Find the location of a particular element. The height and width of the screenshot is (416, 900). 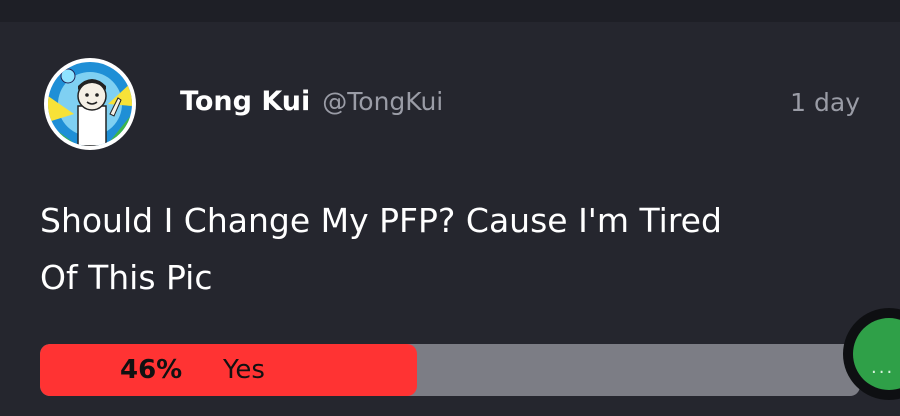

poll-percent: 46% is located at coordinates (151, 370).